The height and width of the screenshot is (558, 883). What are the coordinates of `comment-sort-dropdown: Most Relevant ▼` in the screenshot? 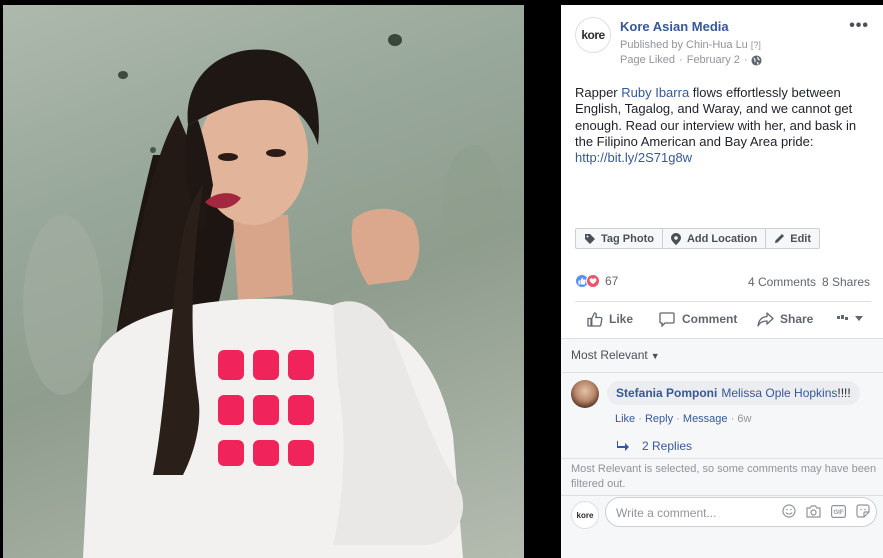 It's located at (615, 355).